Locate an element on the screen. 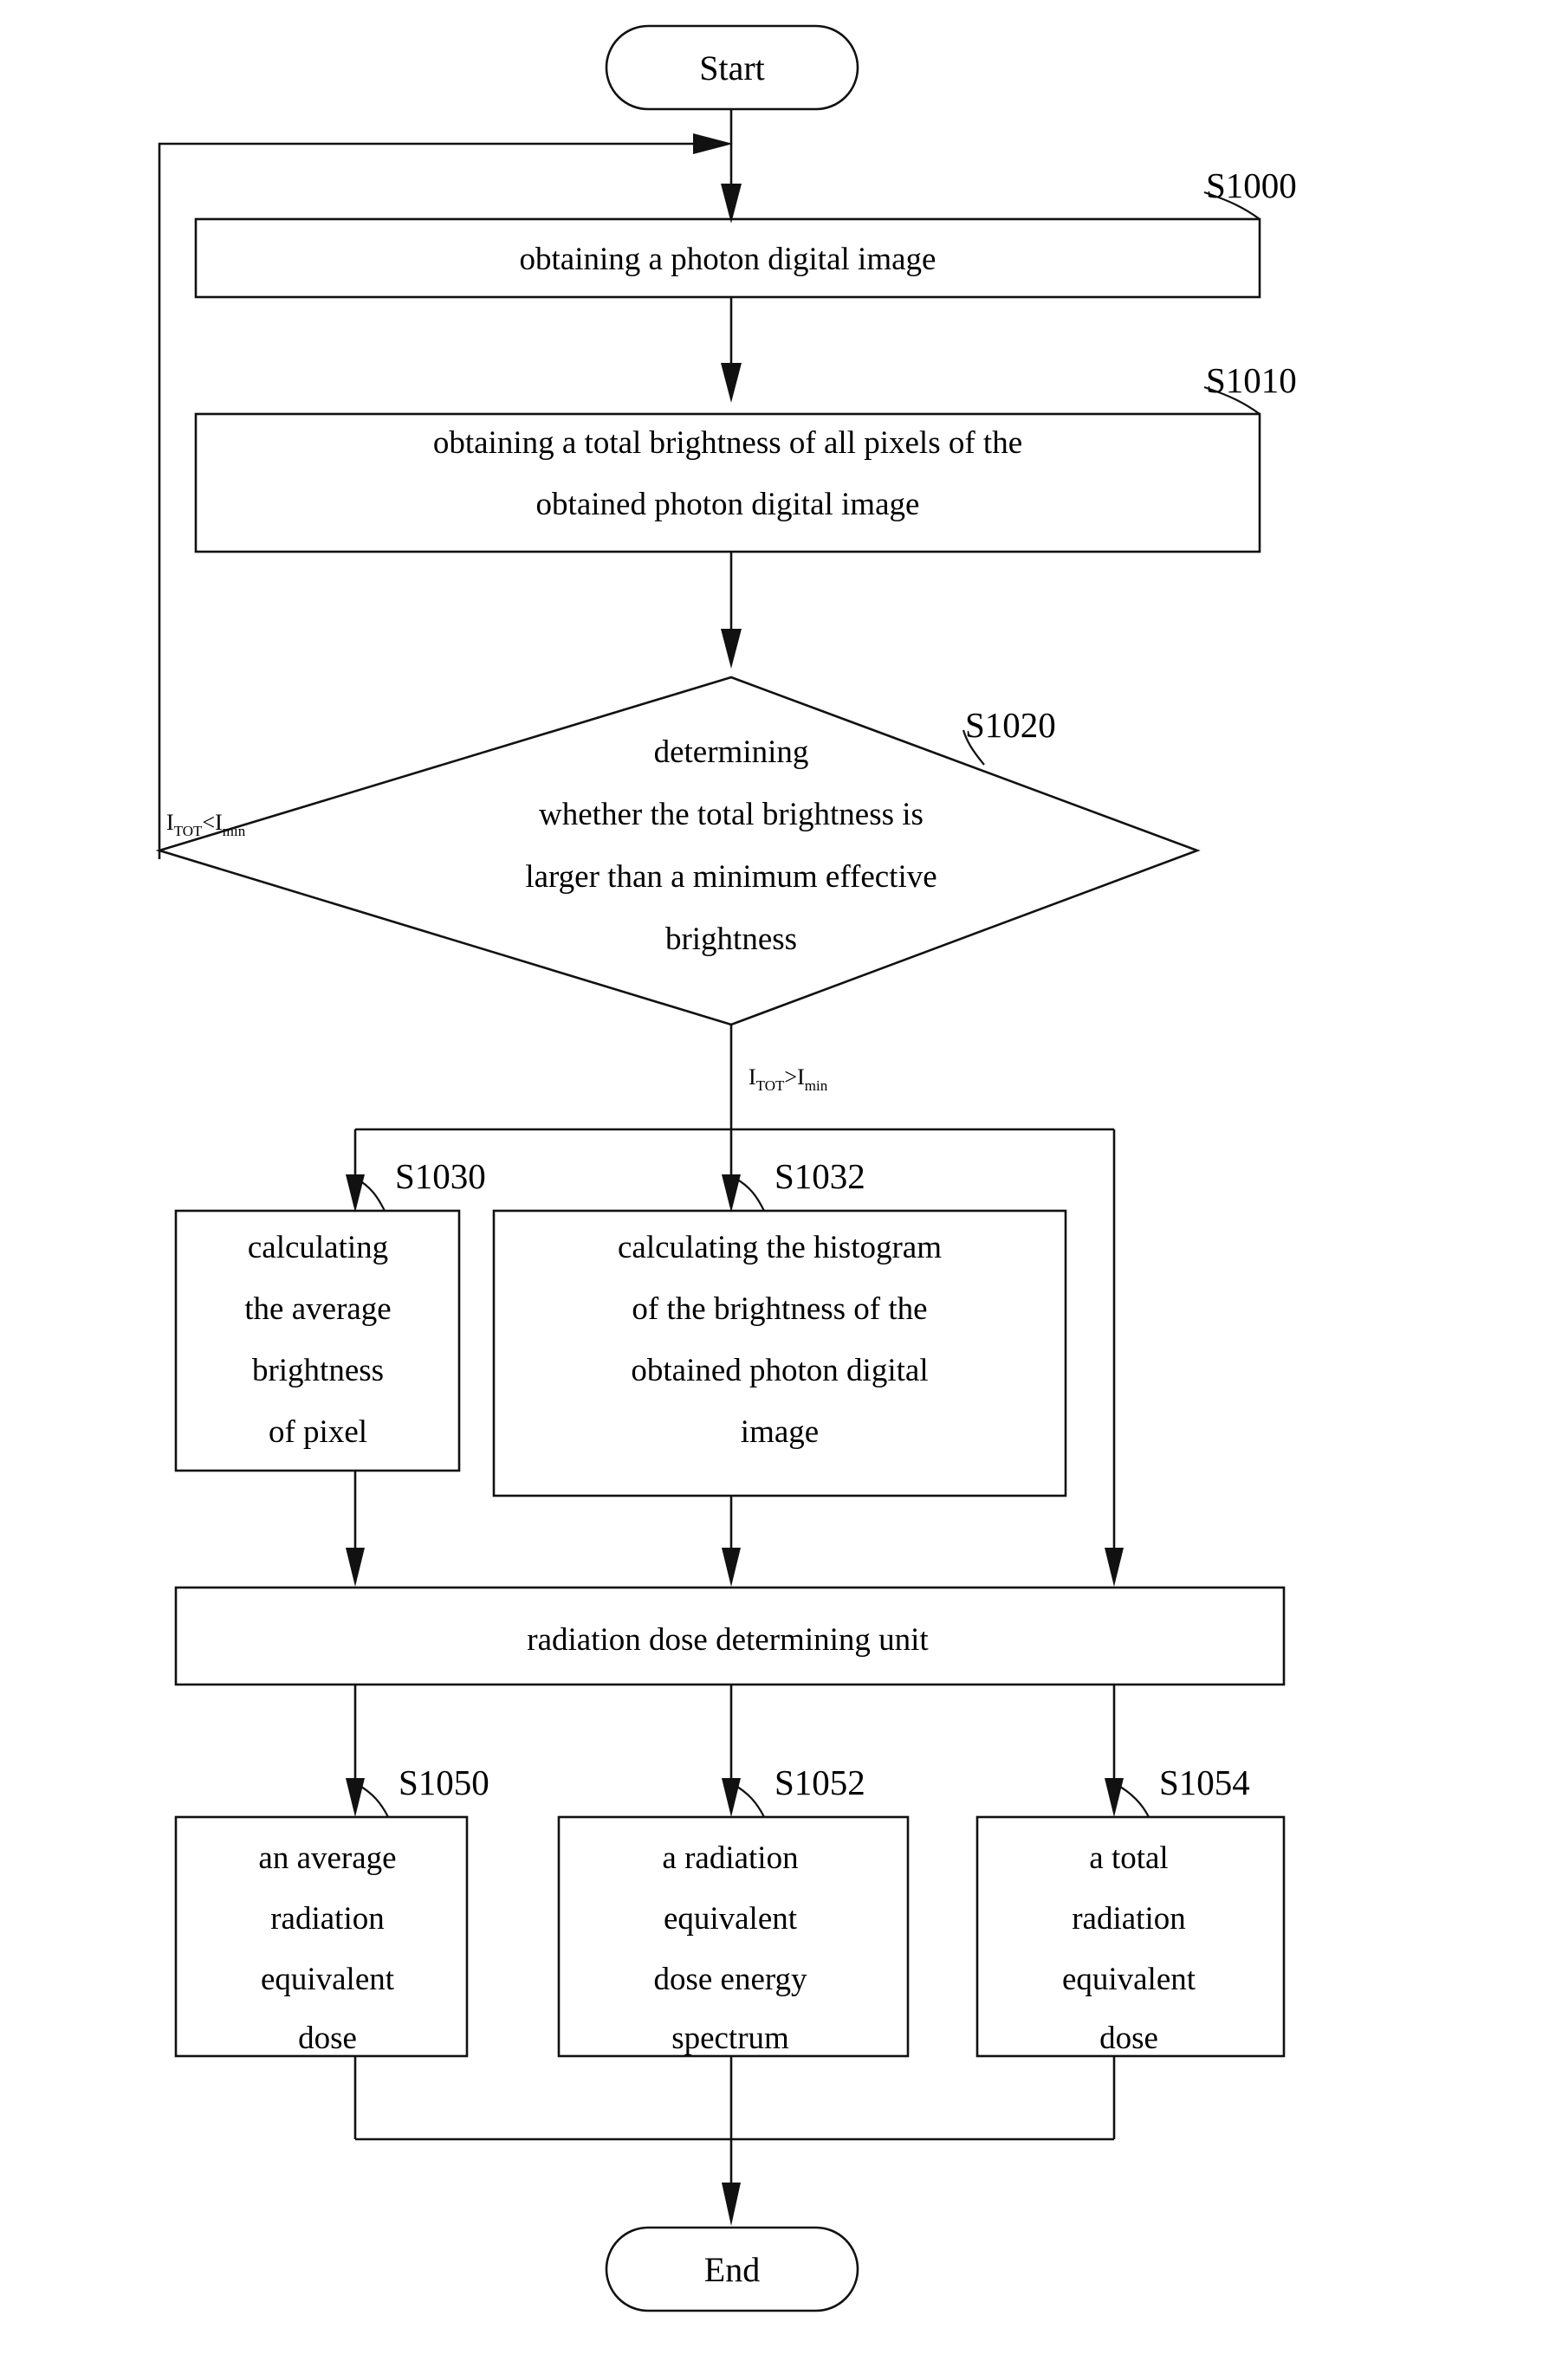 The height and width of the screenshot is (2380, 1549). node-end-label: End is located at coordinates (732, 2269).